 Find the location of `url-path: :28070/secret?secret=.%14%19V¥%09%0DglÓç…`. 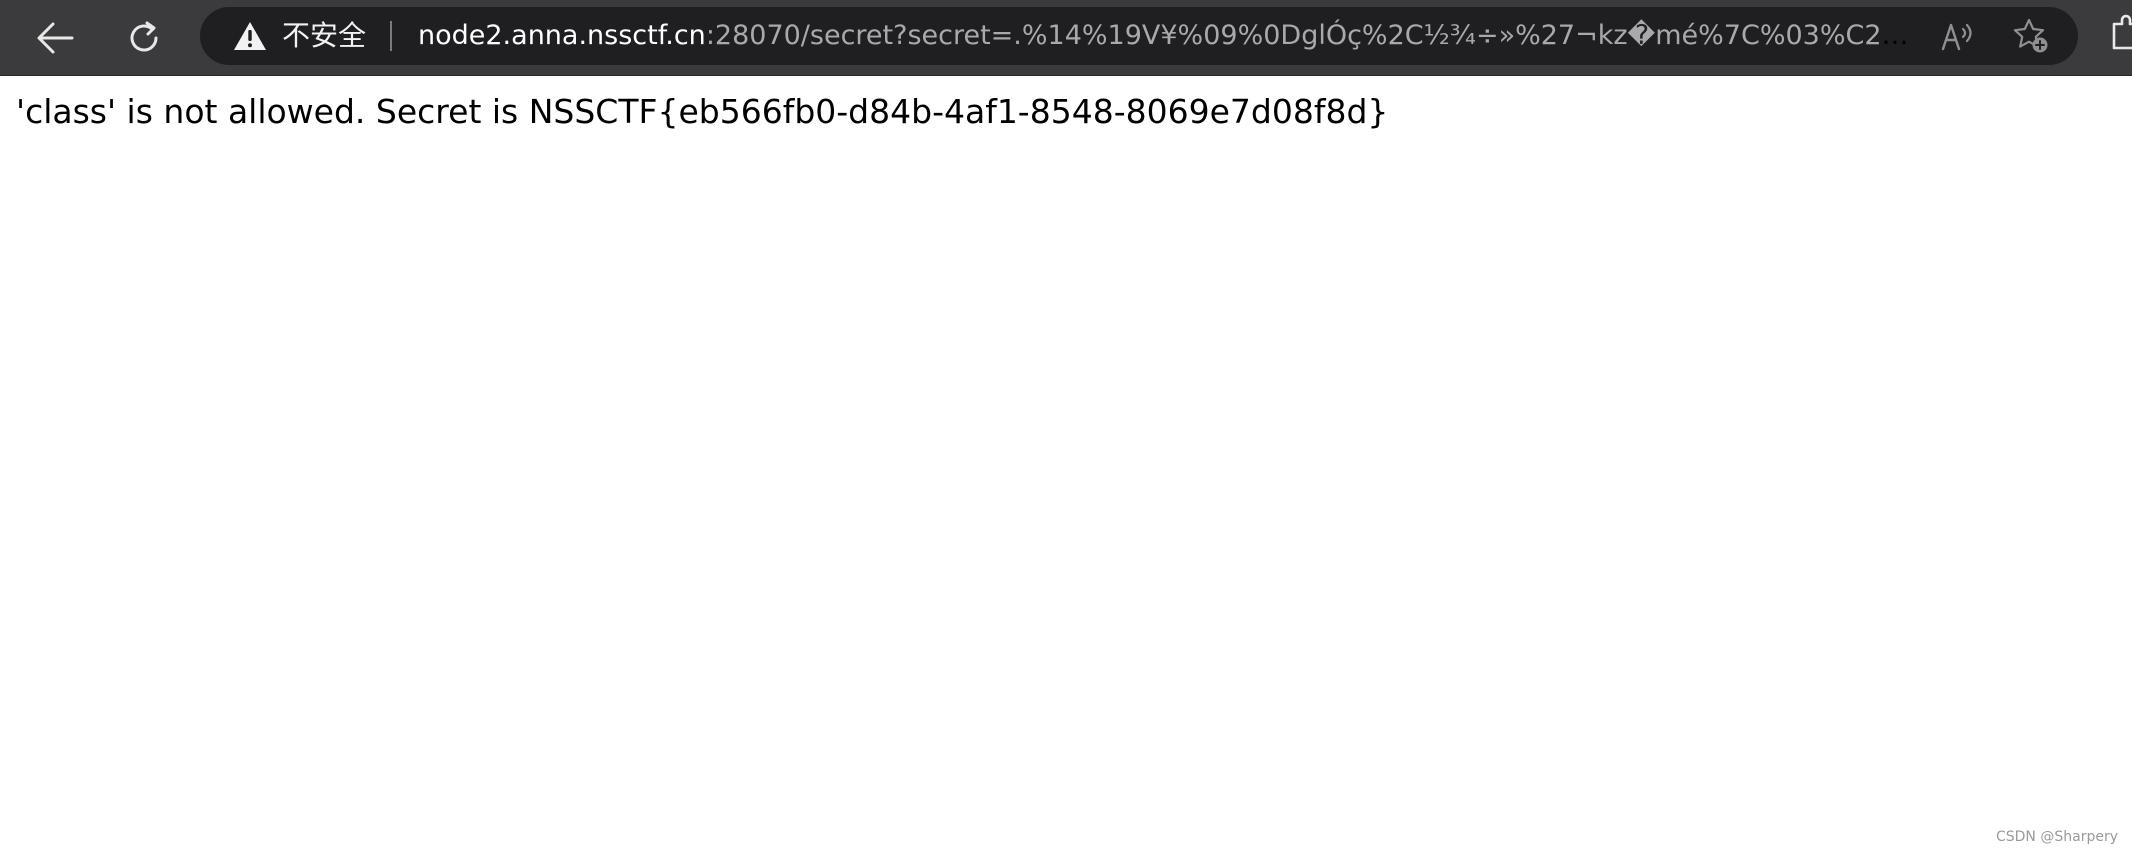

url-path: :28070/secret?secret=.%14%19V¥%09%0DglÓç… is located at coordinates (1311, 35).